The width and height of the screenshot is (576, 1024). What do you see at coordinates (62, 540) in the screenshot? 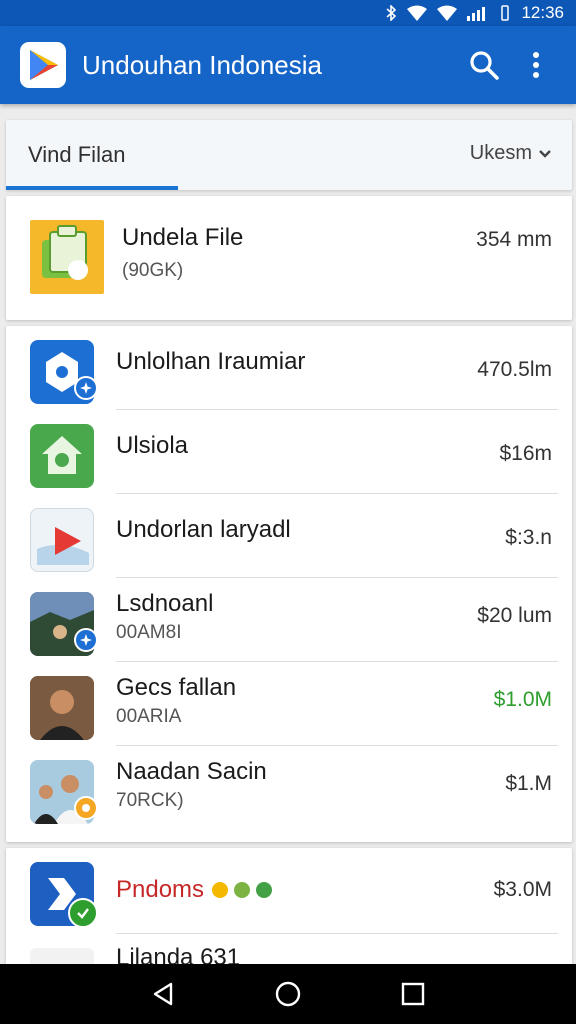
I see `video-play-icon` at bounding box center [62, 540].